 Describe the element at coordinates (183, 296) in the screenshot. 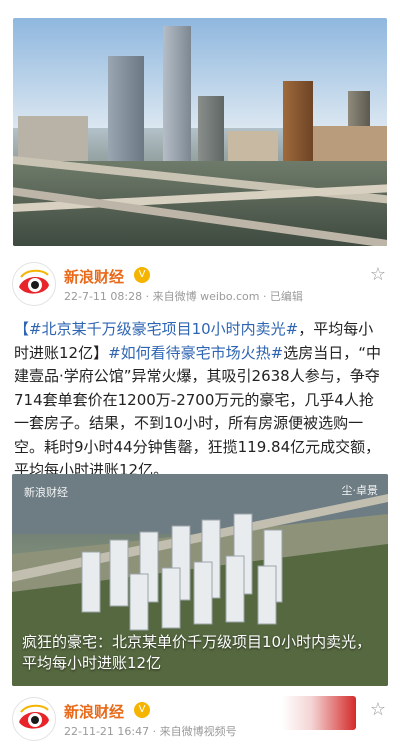

I see `post-meta: 22-7-11 08:28 · 来自微博 weibo.com · 已编辑` at that location.